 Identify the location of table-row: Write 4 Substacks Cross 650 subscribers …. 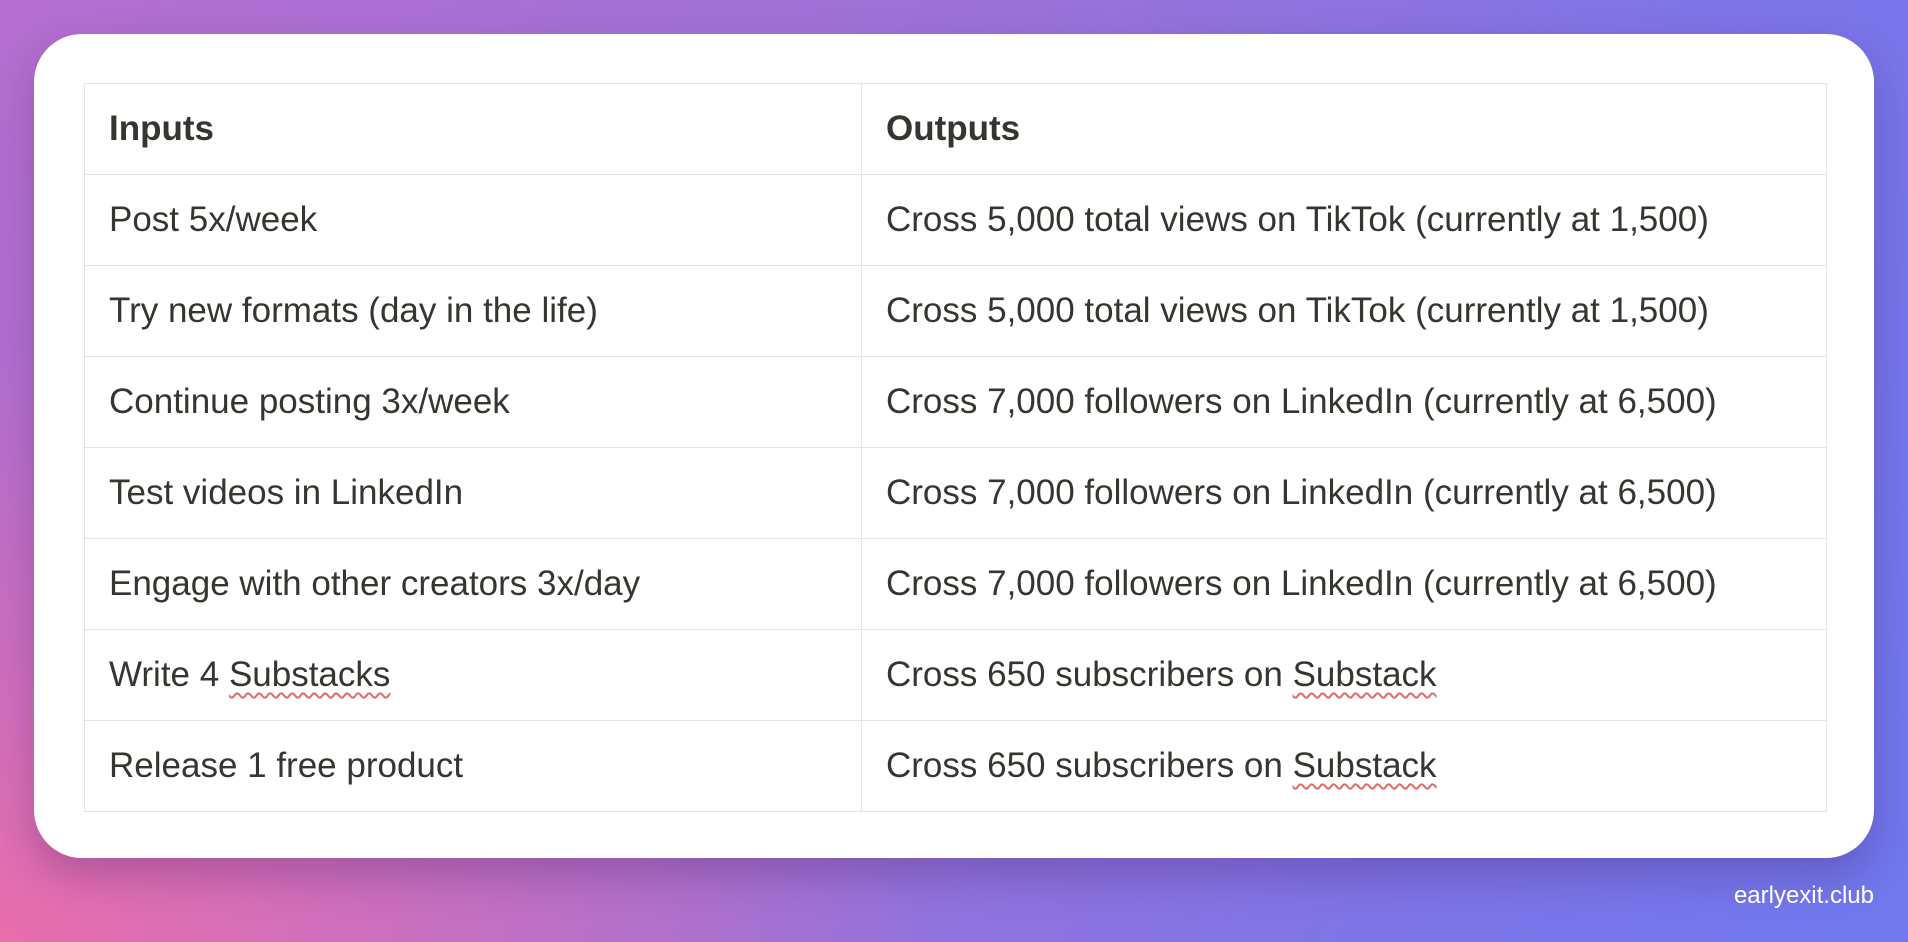
(955, 675).